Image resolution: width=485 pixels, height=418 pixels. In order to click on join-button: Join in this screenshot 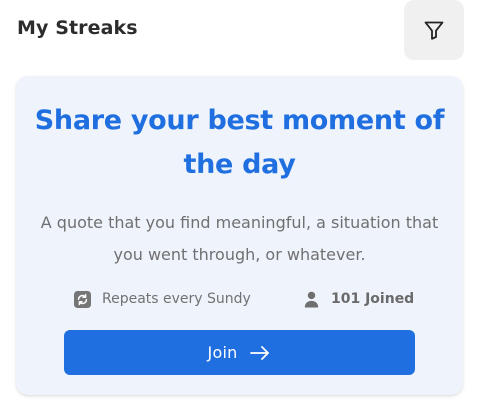, I will do `click(239, 352)`.